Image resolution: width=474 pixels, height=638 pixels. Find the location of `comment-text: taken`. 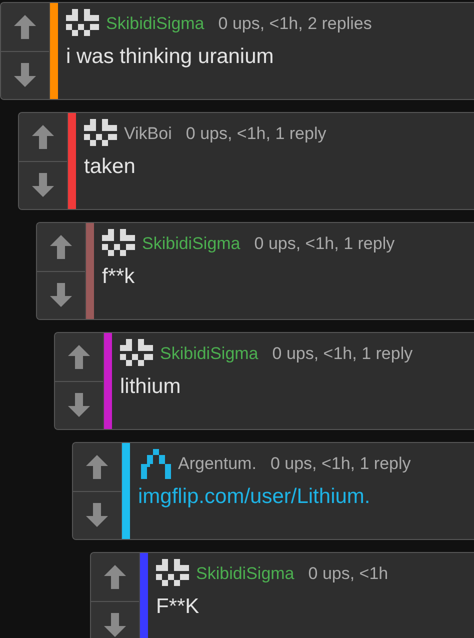

comment-text: taken is located at coordinates (110, 167).